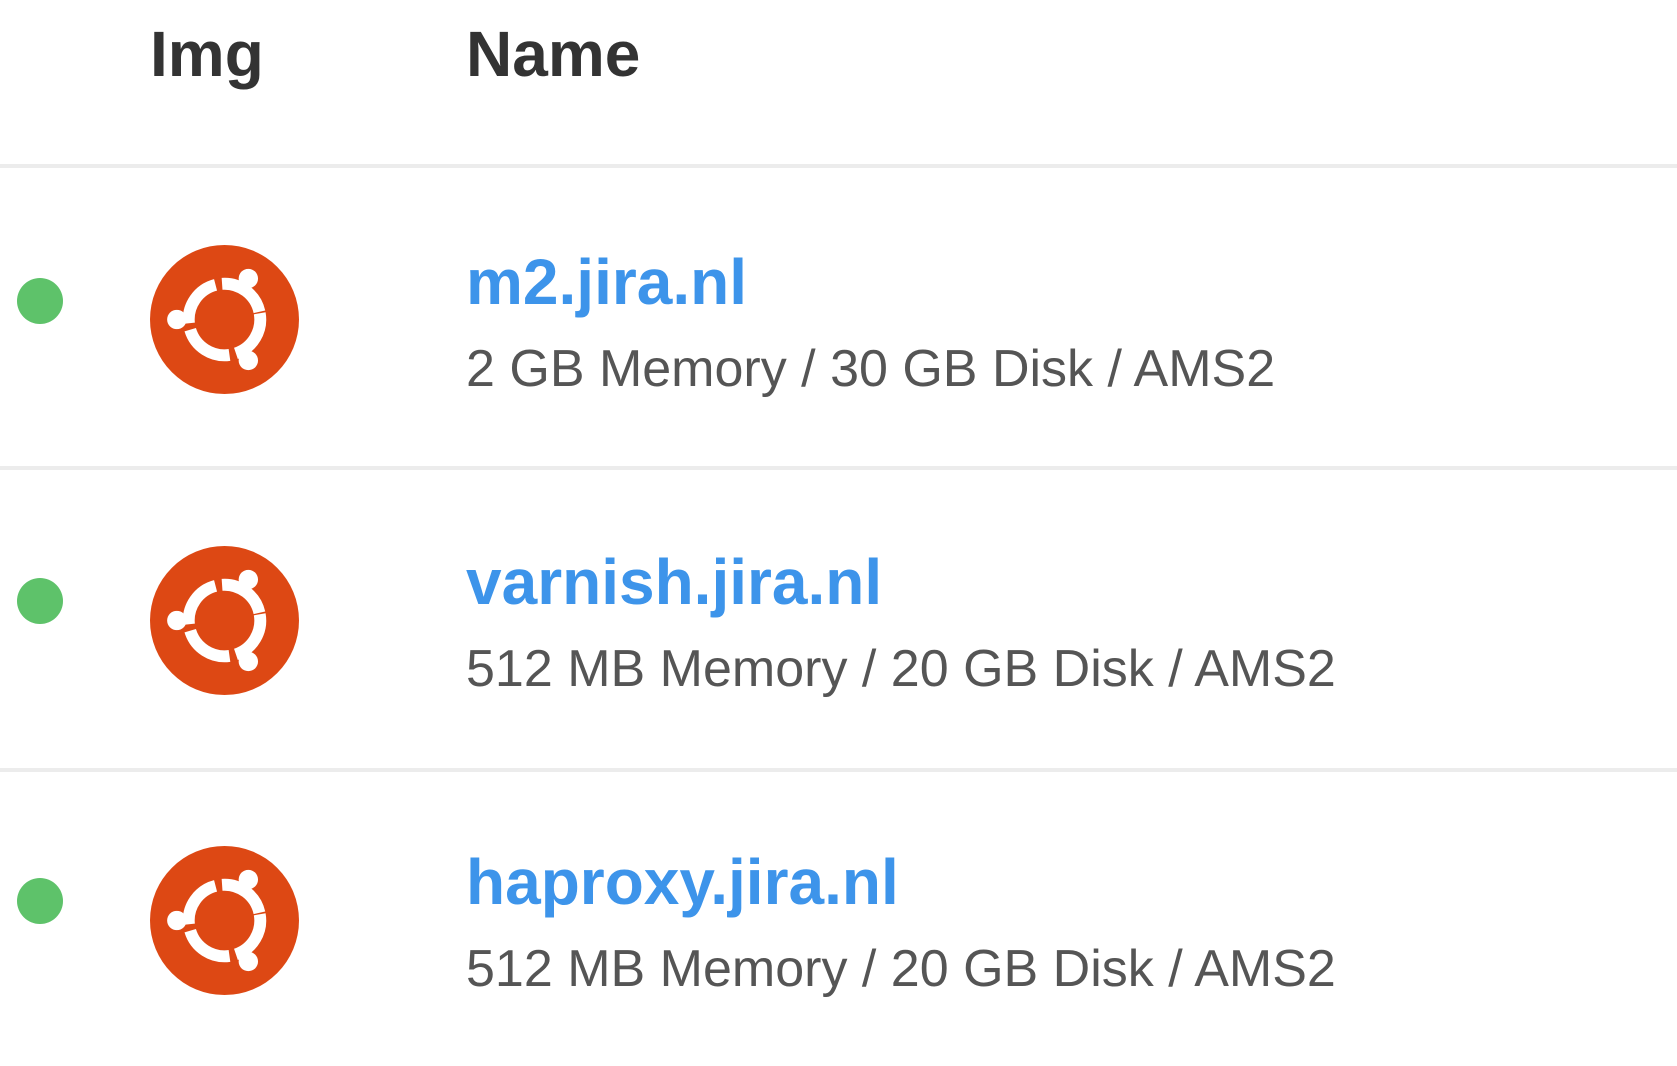  Describe the element at coordinates (606, 282) in the screenshot. I see `droplet-name-link: m2.jira.nl` at that location.